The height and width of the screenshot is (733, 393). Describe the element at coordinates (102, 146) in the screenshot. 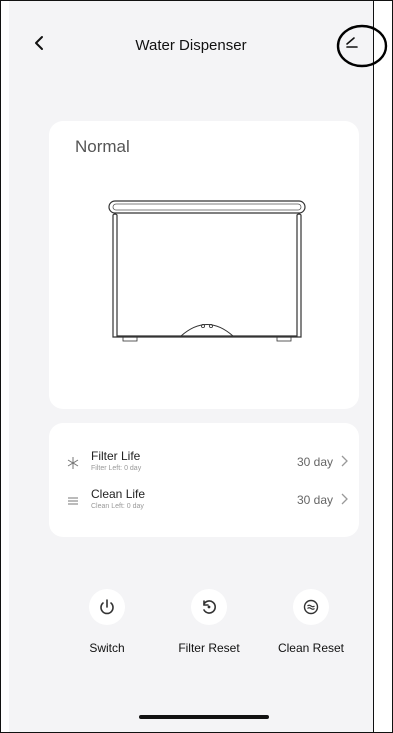

I see `status-text: Normal` at that location.